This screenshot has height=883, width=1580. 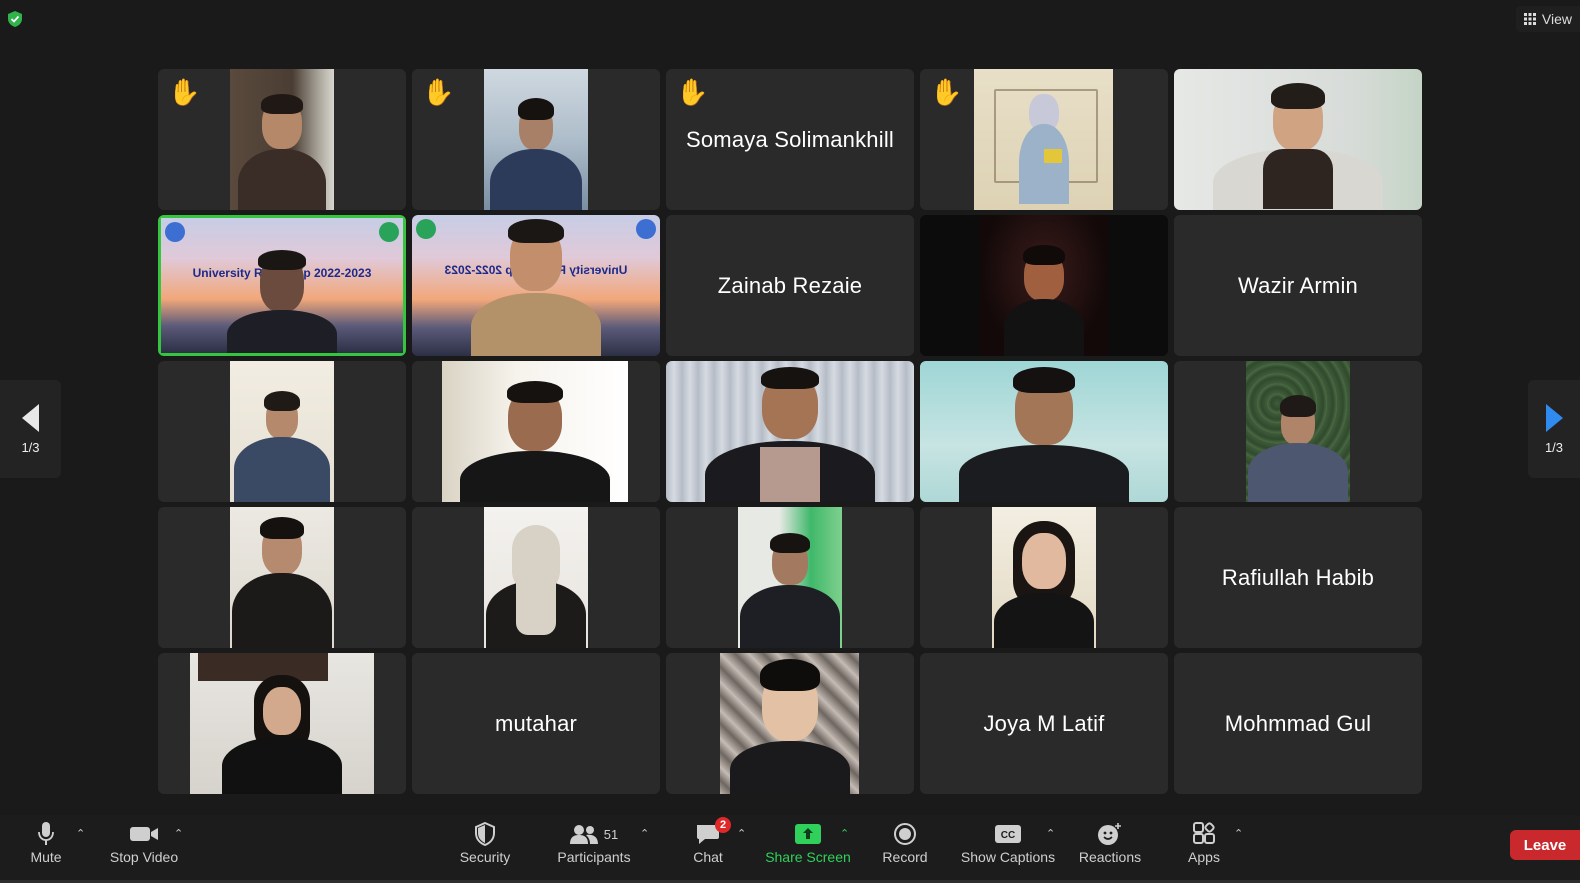 I want to click on participant-name: Wazir Armin, so click(x=1298, y=285).